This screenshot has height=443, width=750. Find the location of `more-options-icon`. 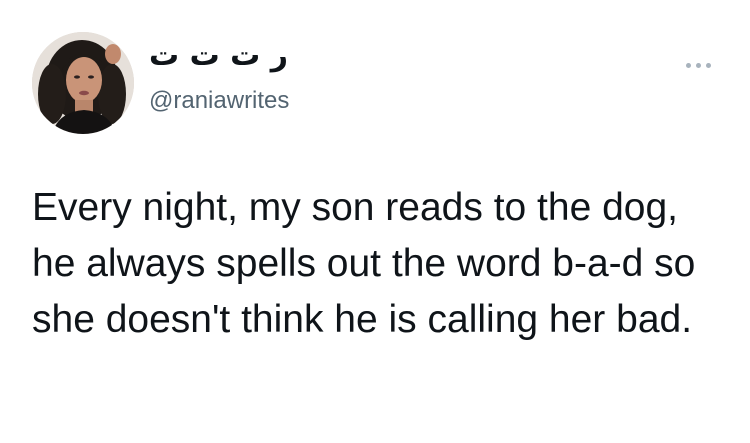

more-options-icon is located at coordinates (698, 65).